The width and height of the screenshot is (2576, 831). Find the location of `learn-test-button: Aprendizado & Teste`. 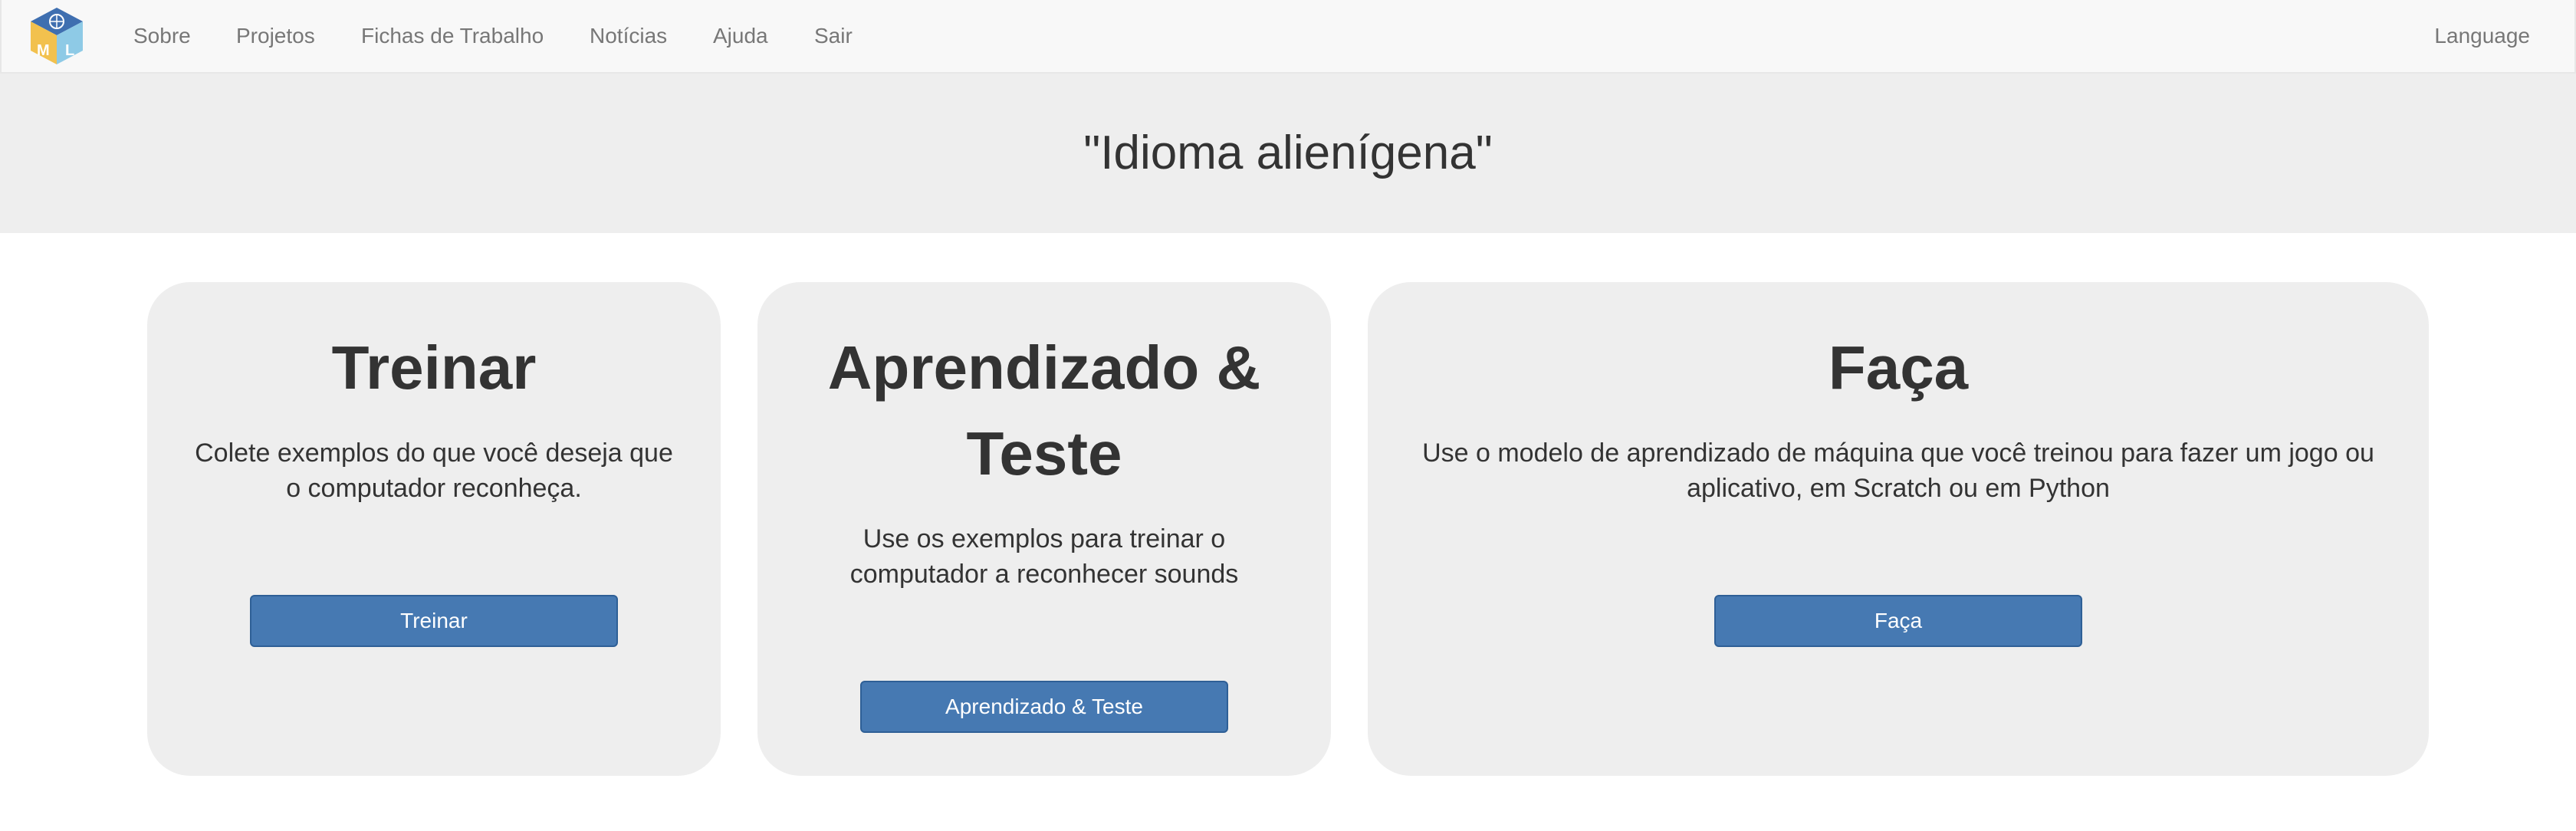

learn-test-button: Aprendizado & Teste is located at coordinates (1044, 707).